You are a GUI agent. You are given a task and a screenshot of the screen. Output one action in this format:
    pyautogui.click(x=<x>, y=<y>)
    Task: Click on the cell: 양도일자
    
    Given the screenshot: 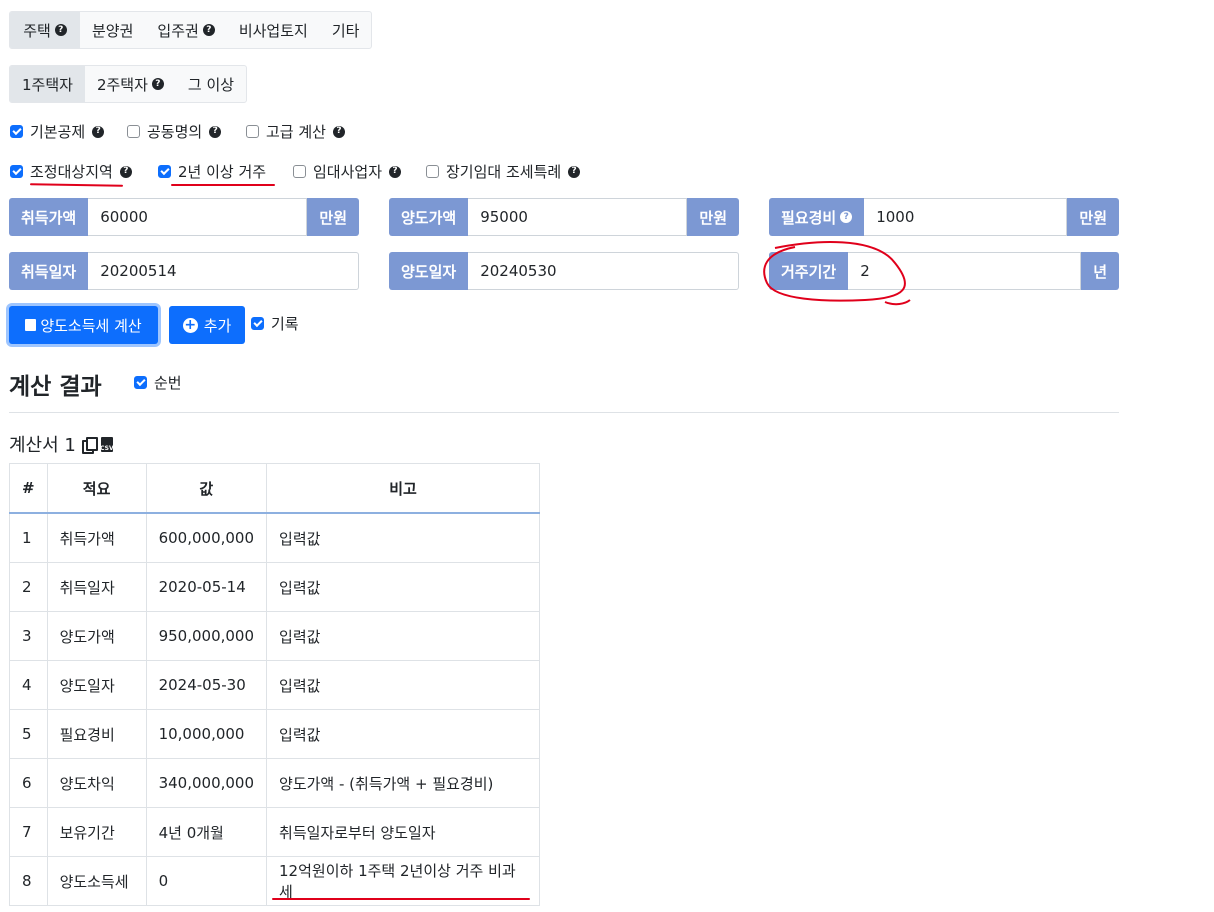 What is the action you would take?
    pyautogui.click(x=96, y=685)
    